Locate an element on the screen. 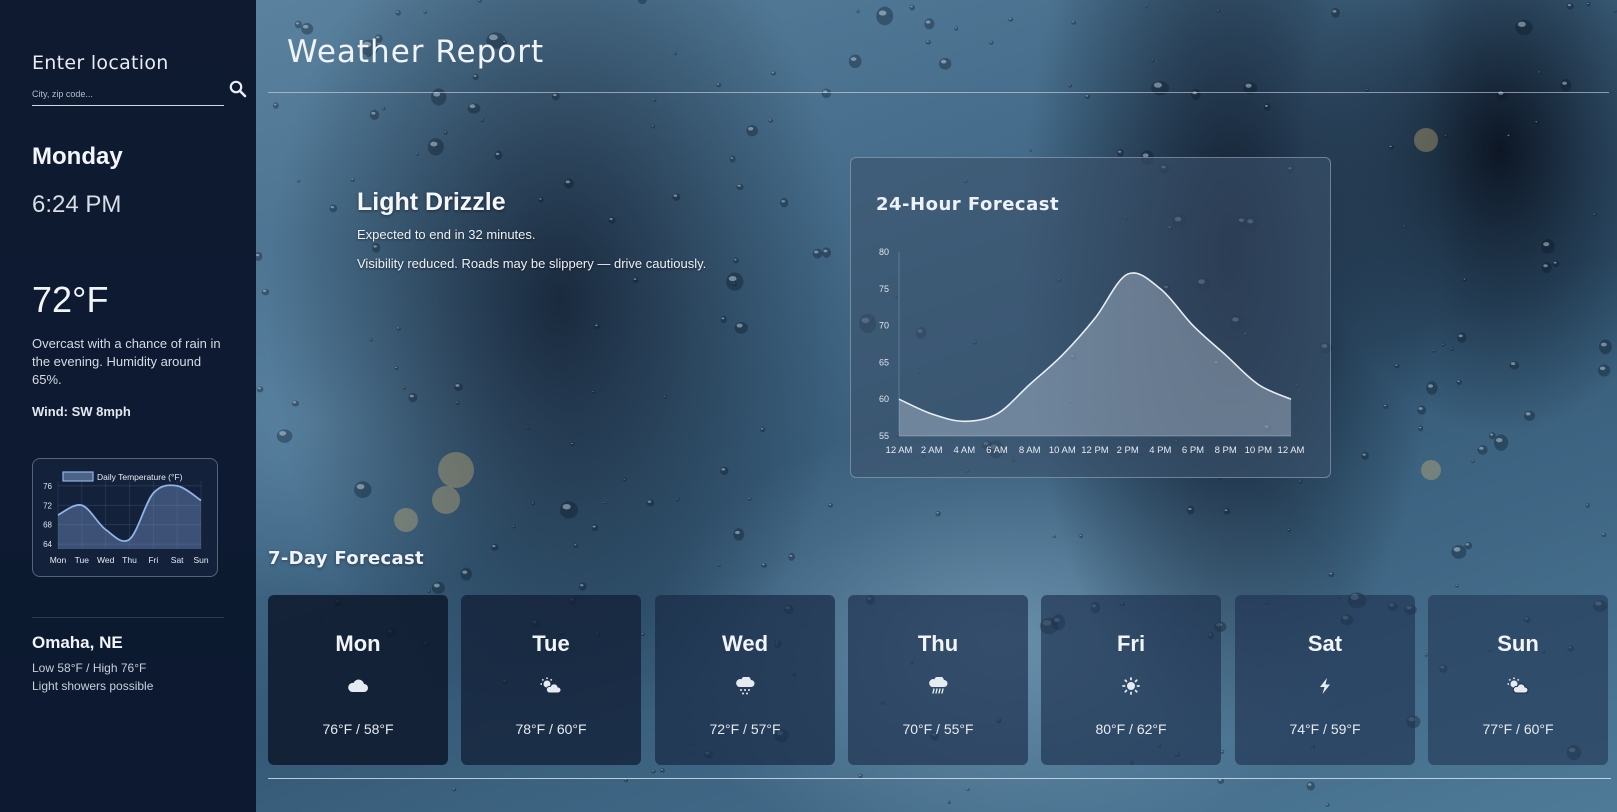 This screenshot has width=1617, height=812. sun-icon is located at coordinates (1131, 686).